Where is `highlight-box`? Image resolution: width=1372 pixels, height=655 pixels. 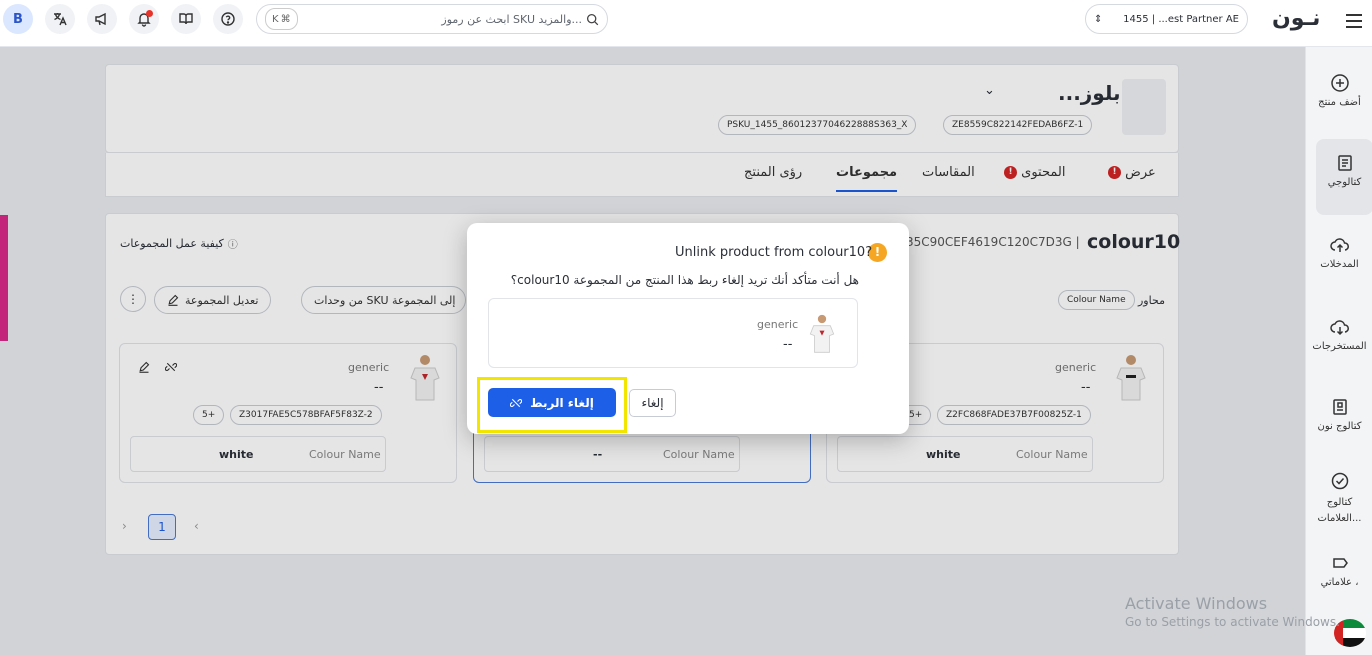 highlight-box is located at coordinates (552, 405).